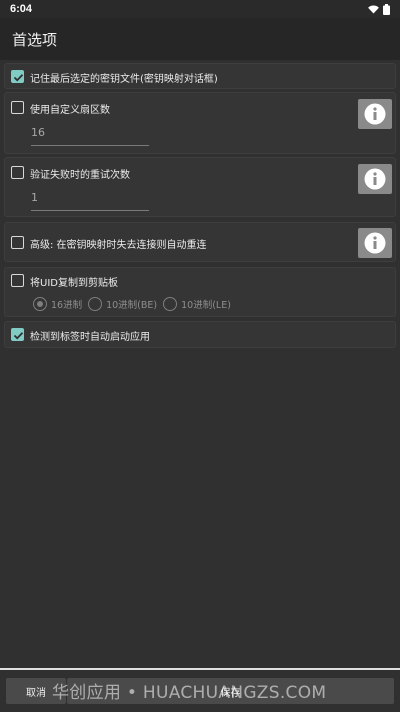  I want to click on option-auto-reconnect: 高级: 在密钥映射时失去连接则自动重连, so click(200, 242).